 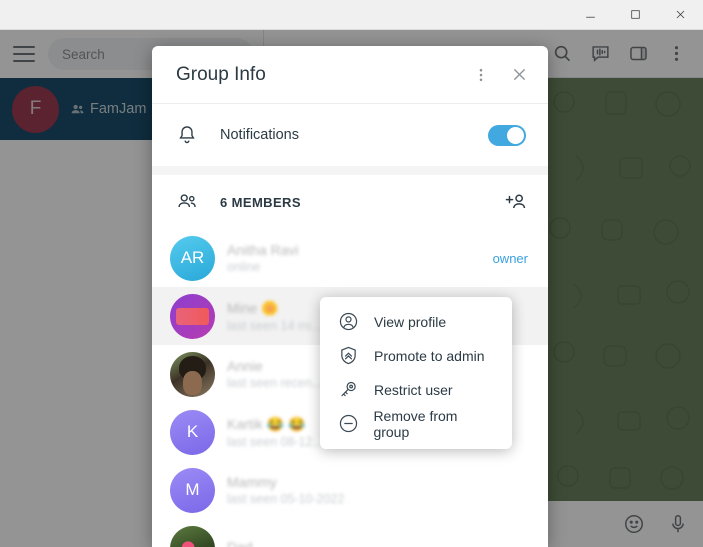 I want to click on context-menu-item-label: Restrict user, so click(x=413, y=390).